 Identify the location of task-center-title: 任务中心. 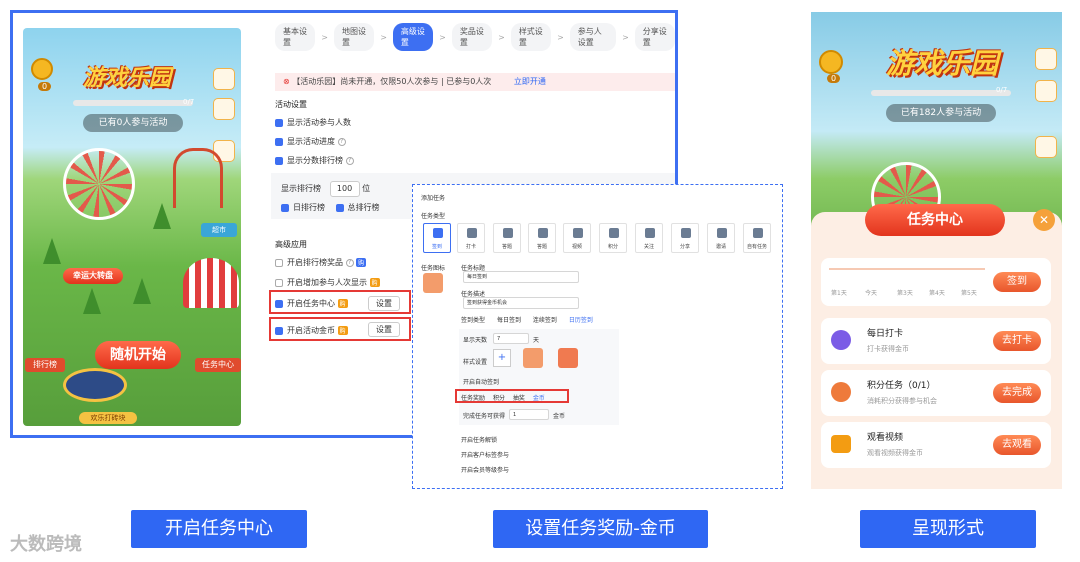
(935, 220).